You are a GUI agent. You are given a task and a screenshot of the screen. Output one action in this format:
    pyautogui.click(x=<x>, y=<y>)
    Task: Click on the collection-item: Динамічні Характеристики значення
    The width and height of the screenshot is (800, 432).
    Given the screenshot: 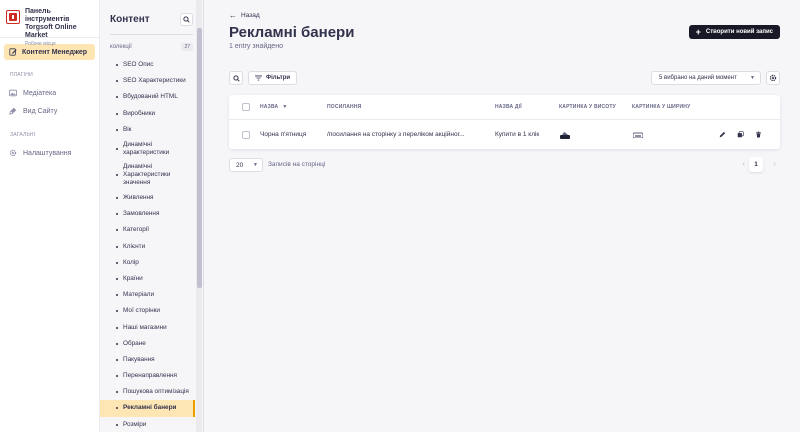 What is the action you would take?
    pyautogui.click(x=151, y=175)
    